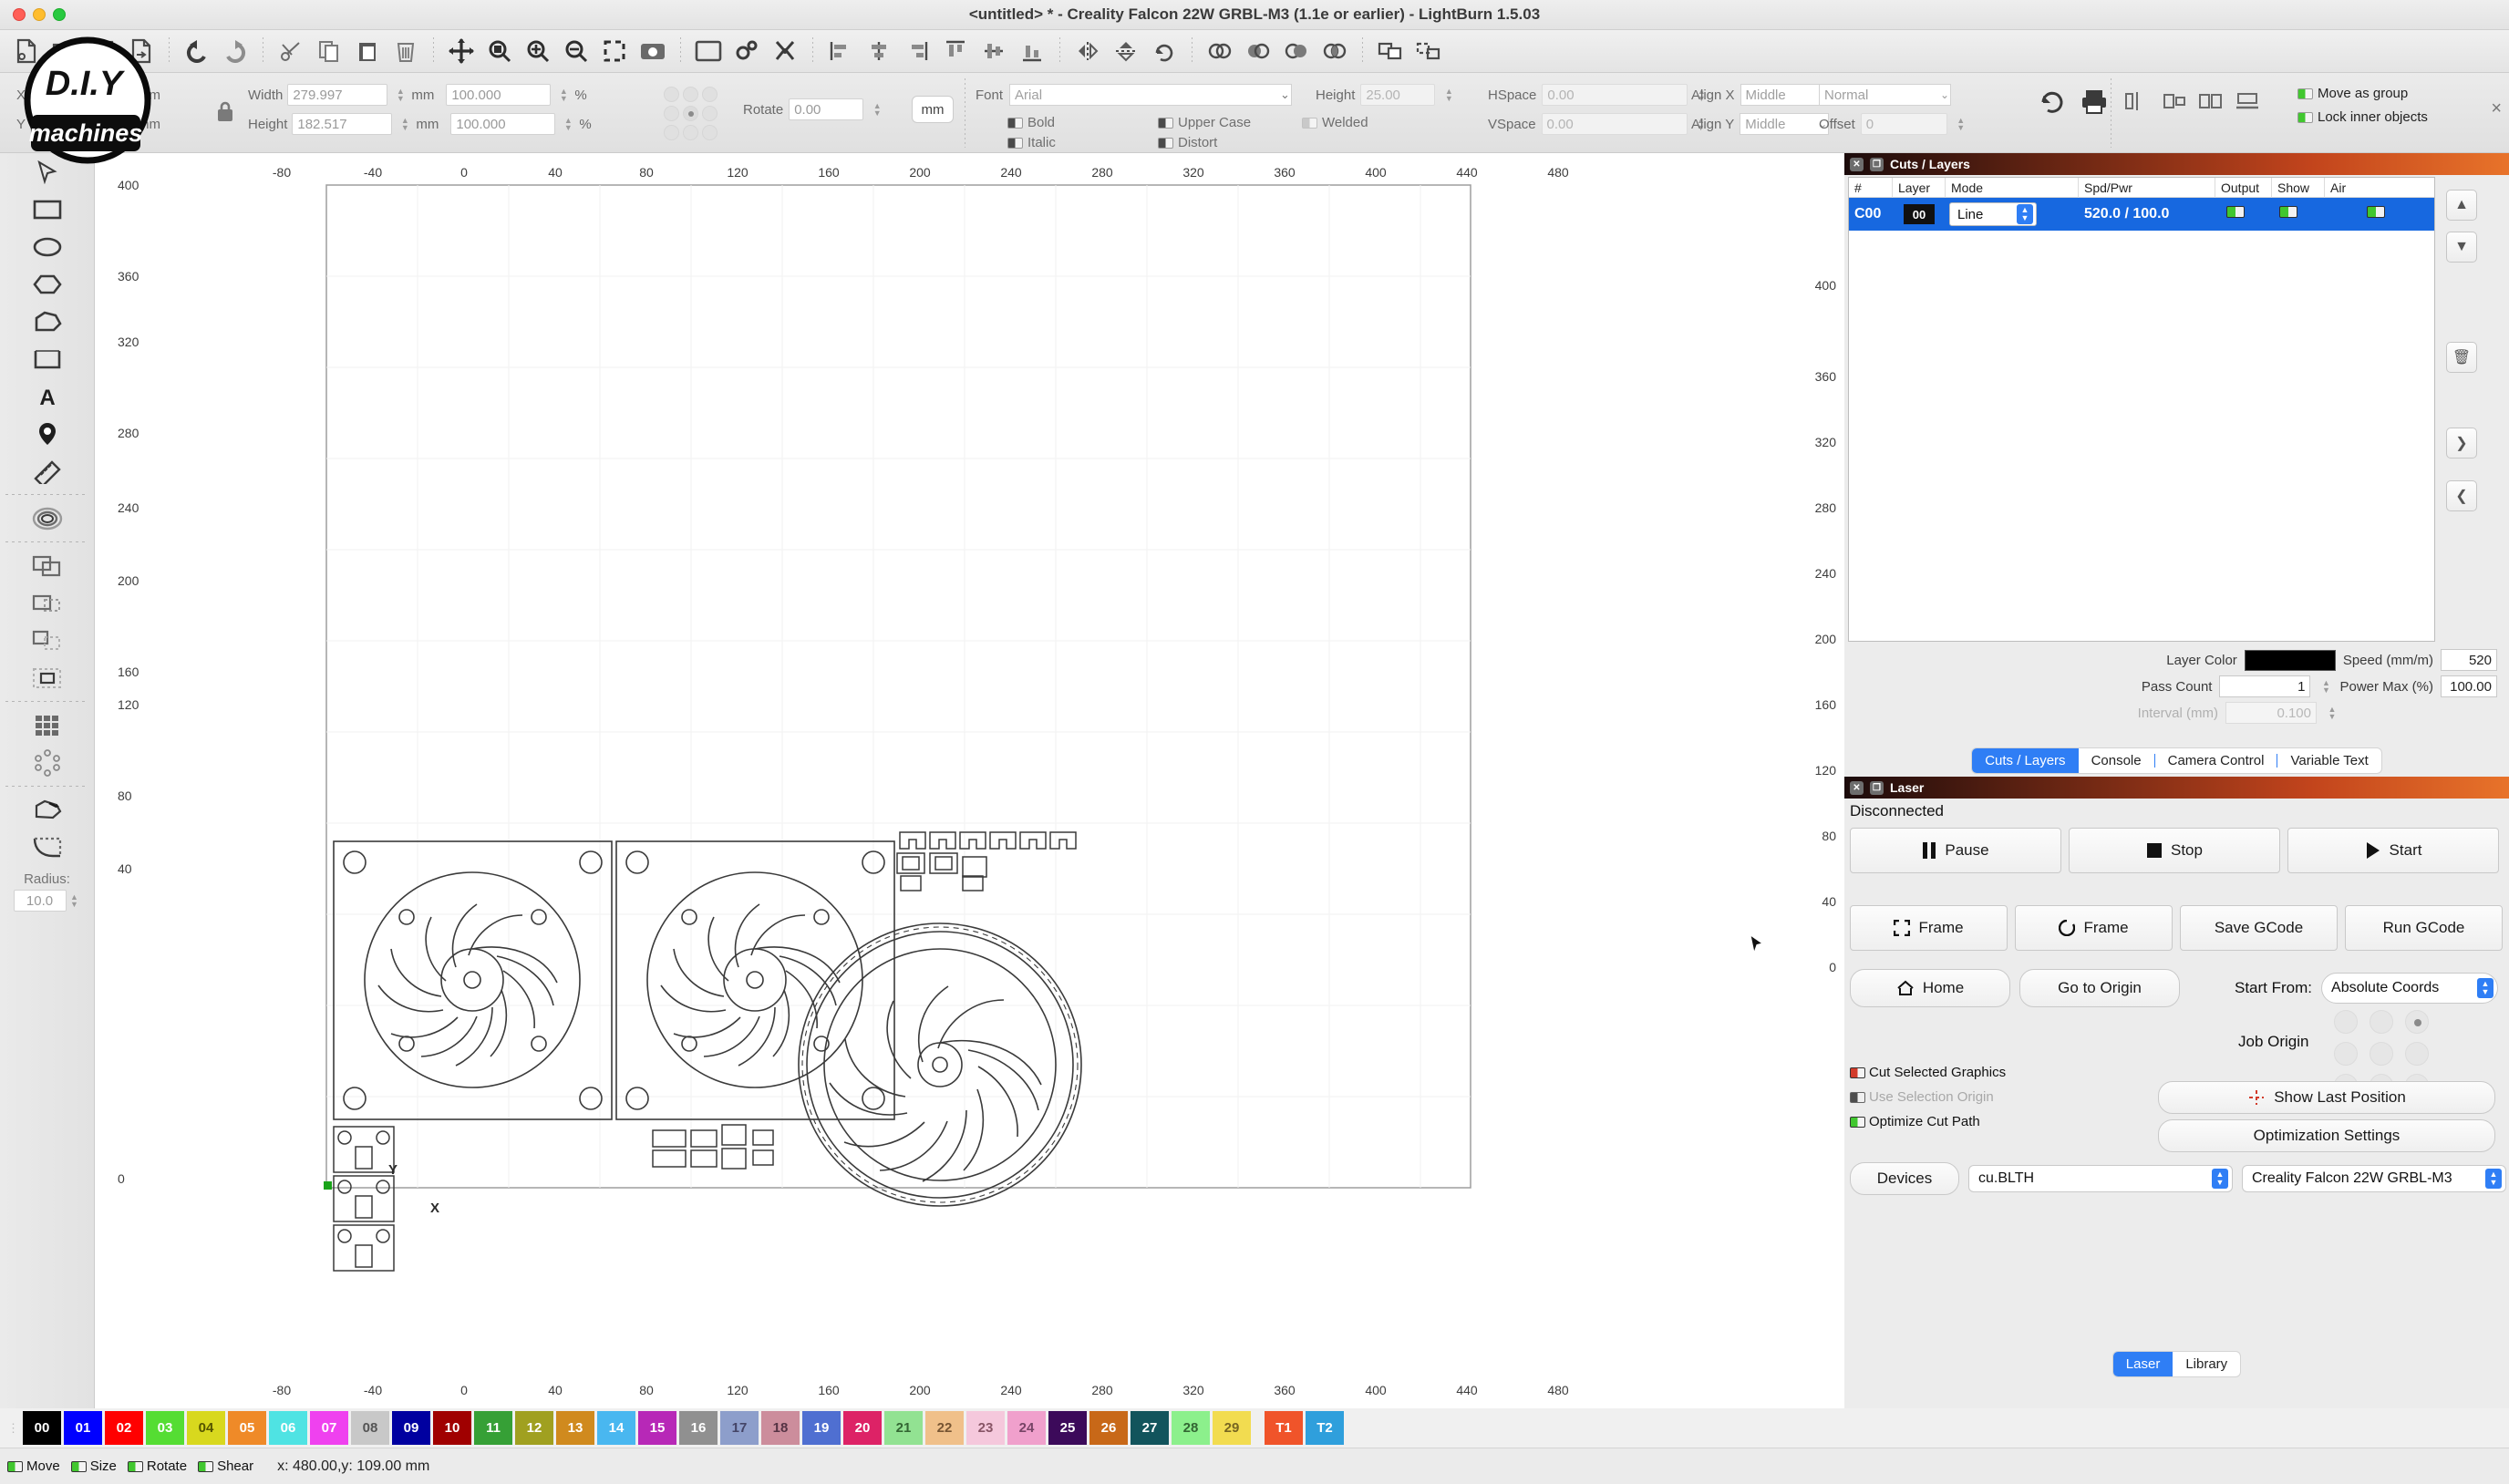 This screenshot has height=1484, width=2509. Describe the element at coordinates (157, 1466) in the screenshot. I see `rotate-toggle: Rotate` at that location.